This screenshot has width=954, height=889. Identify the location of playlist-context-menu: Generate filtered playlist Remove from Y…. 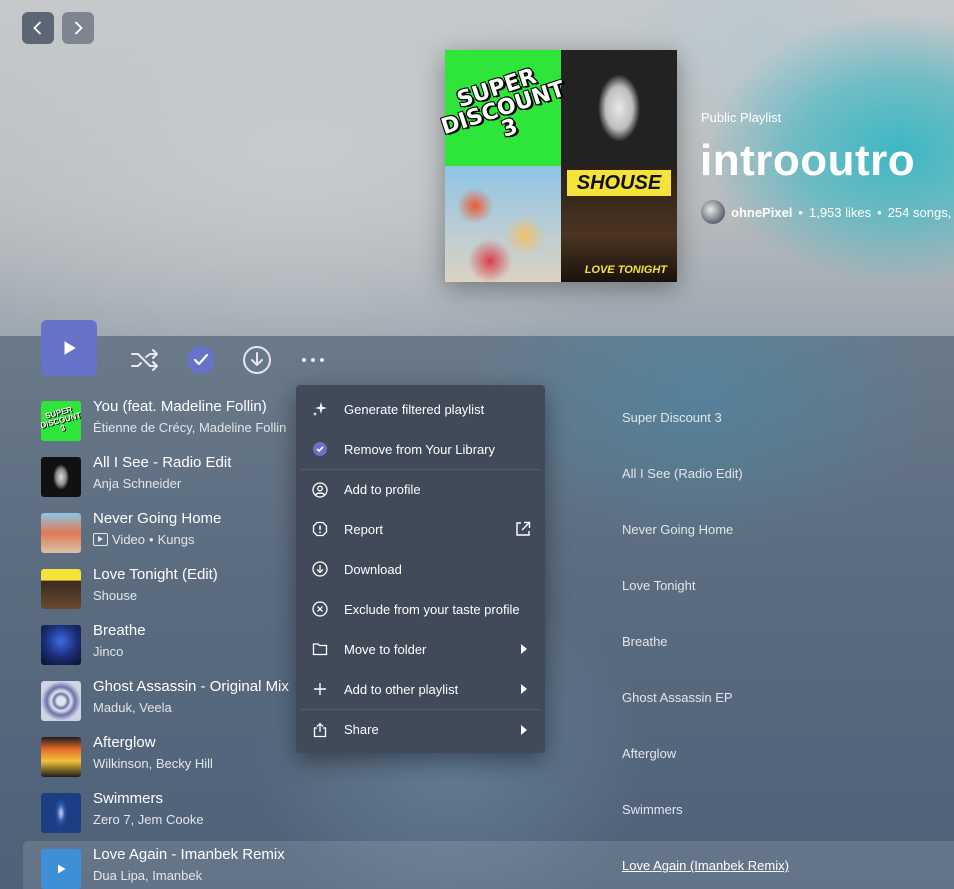
(420, 569).